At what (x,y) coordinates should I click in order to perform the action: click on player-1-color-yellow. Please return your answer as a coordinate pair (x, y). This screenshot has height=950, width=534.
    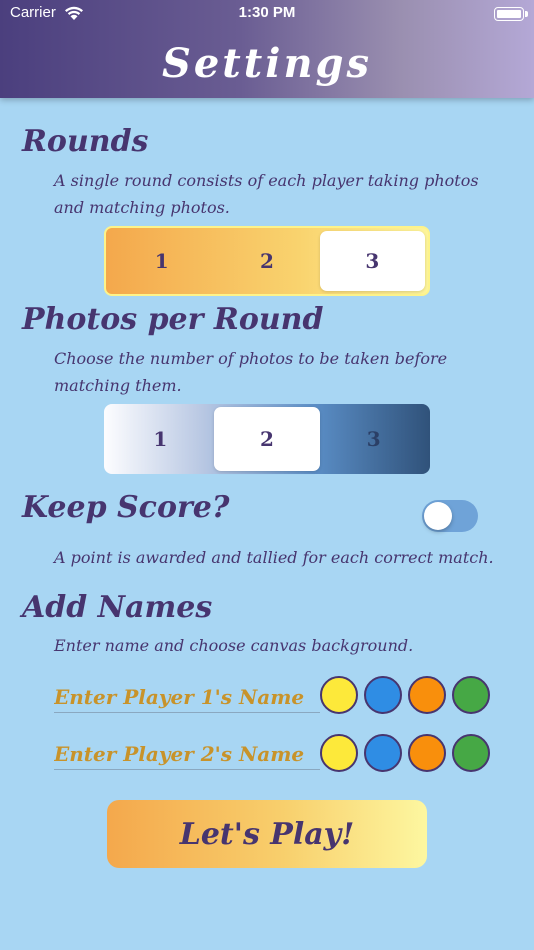
    Looking at the image, I should click on (339, 695).